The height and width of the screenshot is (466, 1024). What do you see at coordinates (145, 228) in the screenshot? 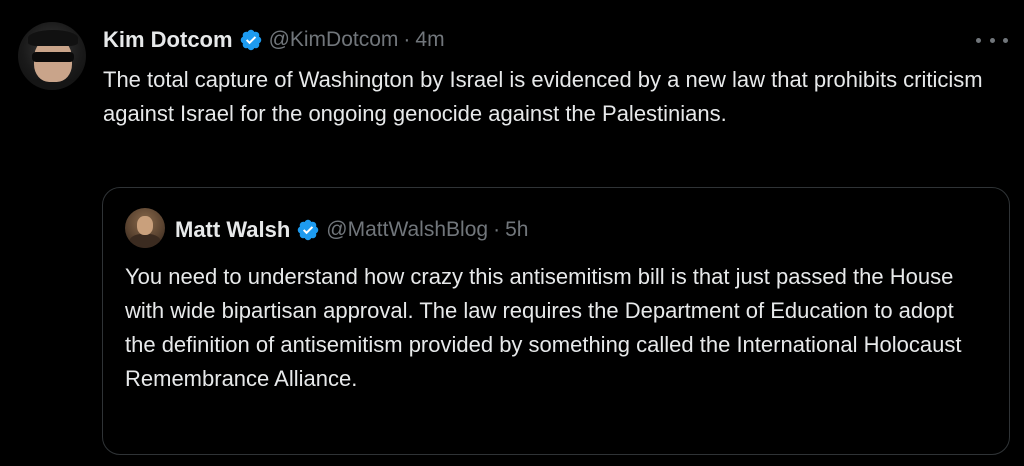
I see `quoted-author-avatar` at bounding box center [145, 228].